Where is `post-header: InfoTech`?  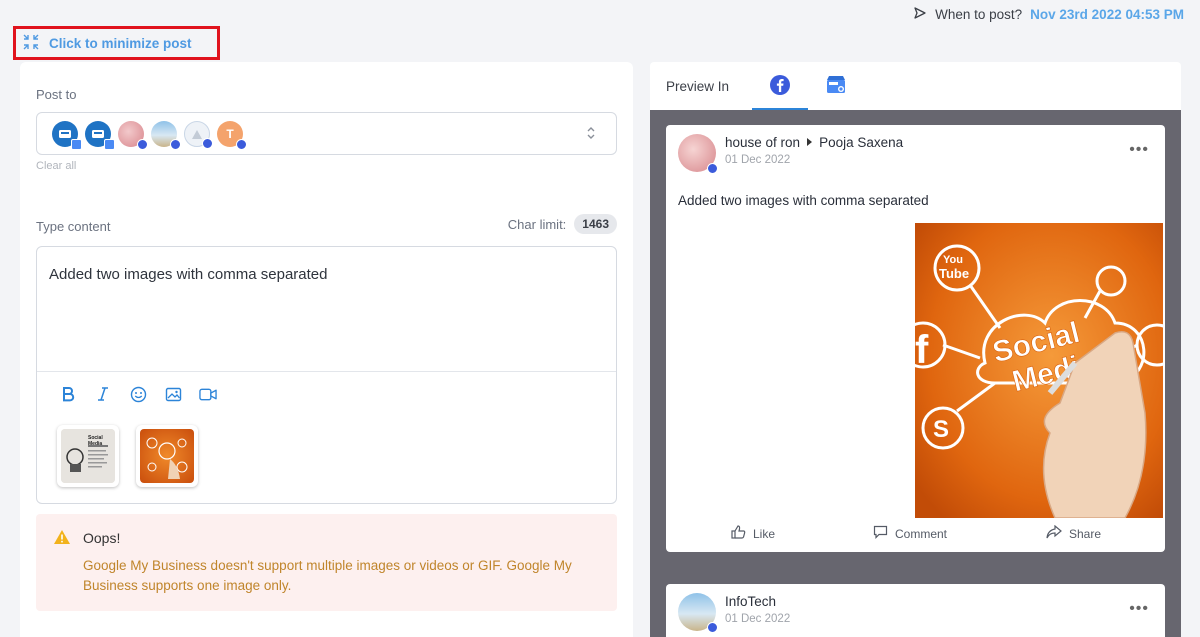 post-header: InfoTech is located at coordinates (750, 601).